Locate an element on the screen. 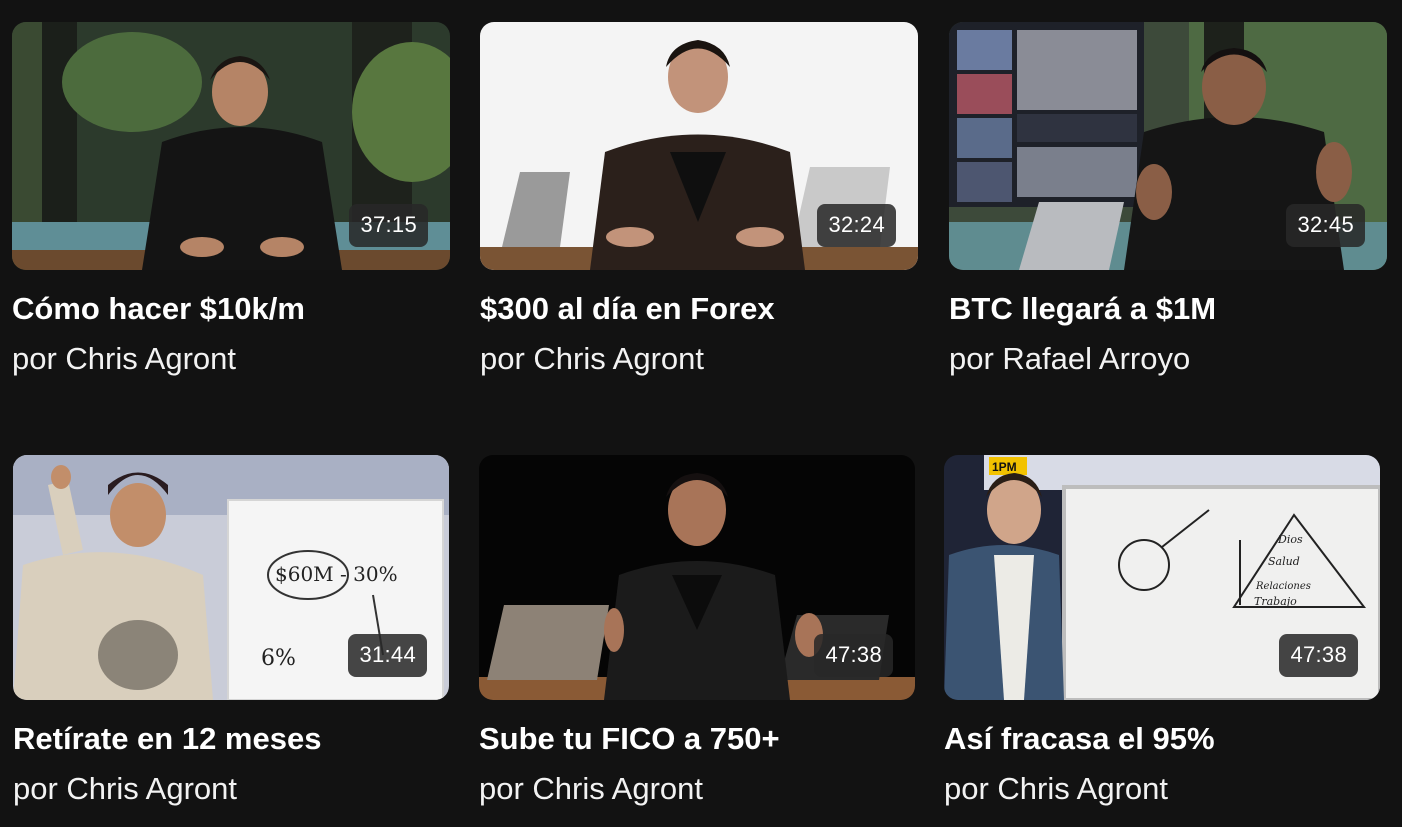 The height and width of the screenshot is (827, 1402). whiteboard-text: $60M - 30% is located at coordinates (336, 574).